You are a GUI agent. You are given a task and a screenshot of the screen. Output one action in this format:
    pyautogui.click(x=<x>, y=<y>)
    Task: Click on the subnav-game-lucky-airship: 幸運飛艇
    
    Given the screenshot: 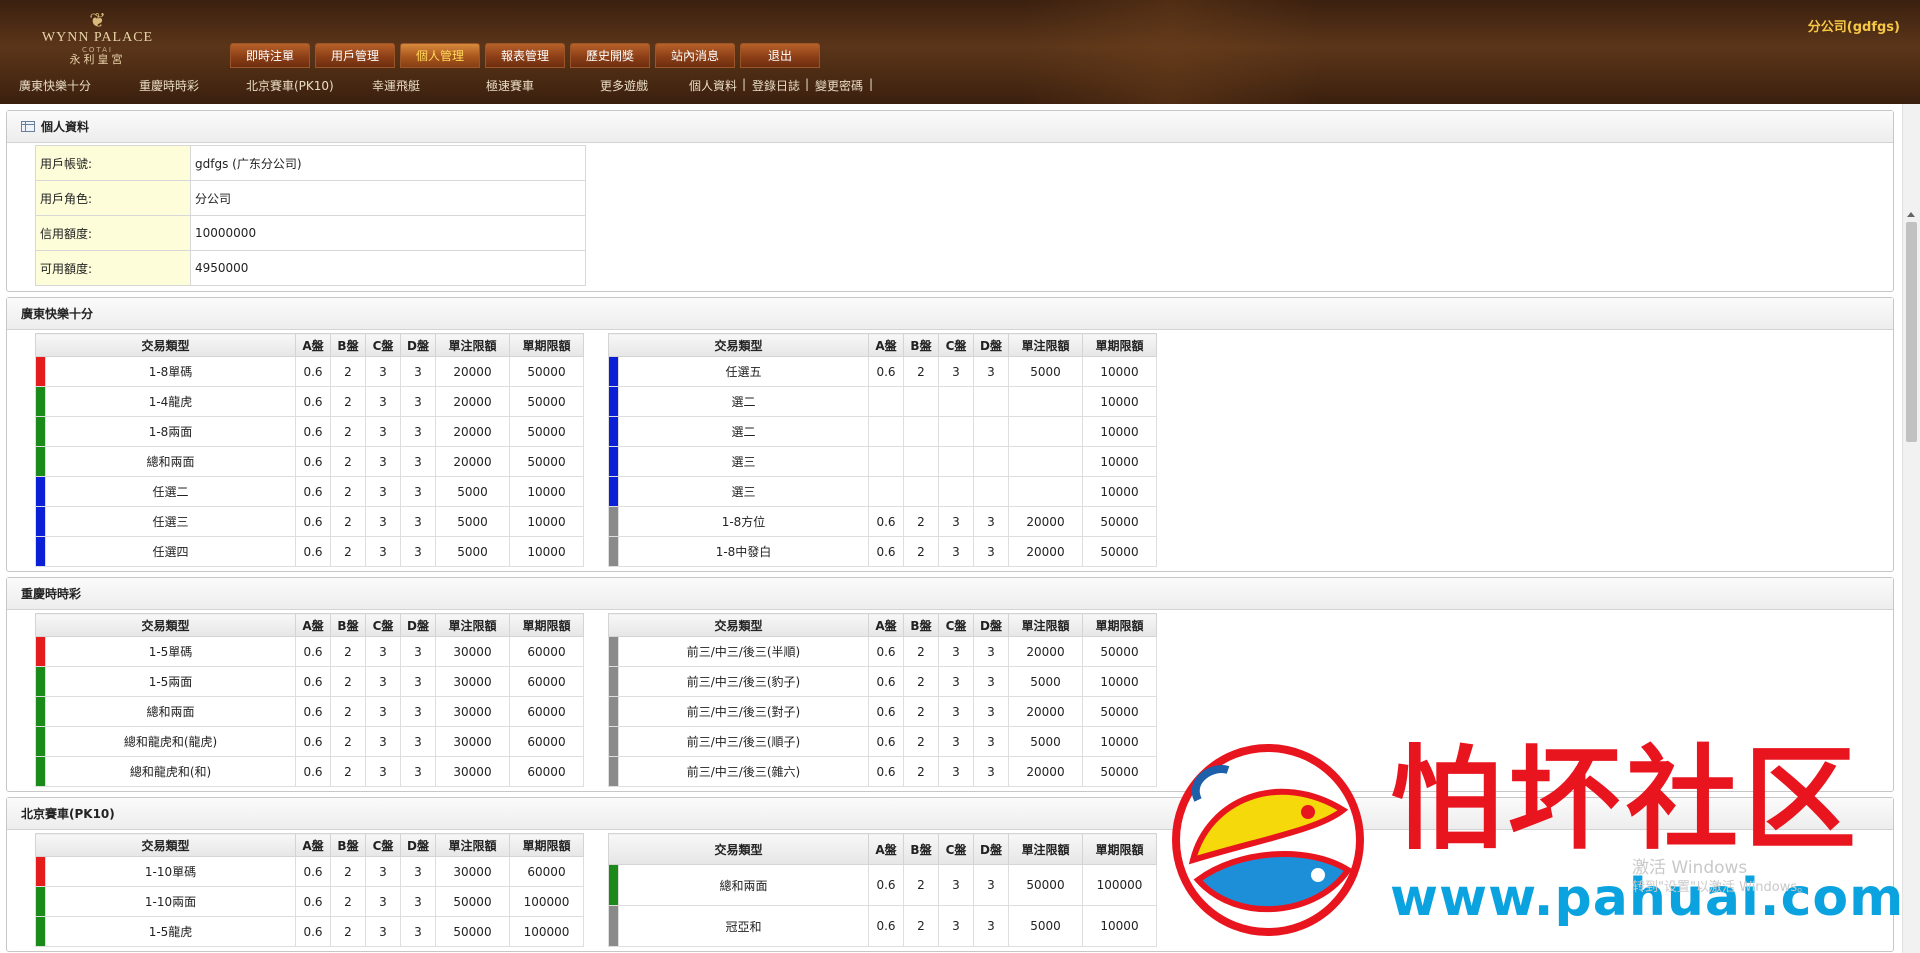 What is the action you would take?
    pyautogui.click(x=396, y=85)
    